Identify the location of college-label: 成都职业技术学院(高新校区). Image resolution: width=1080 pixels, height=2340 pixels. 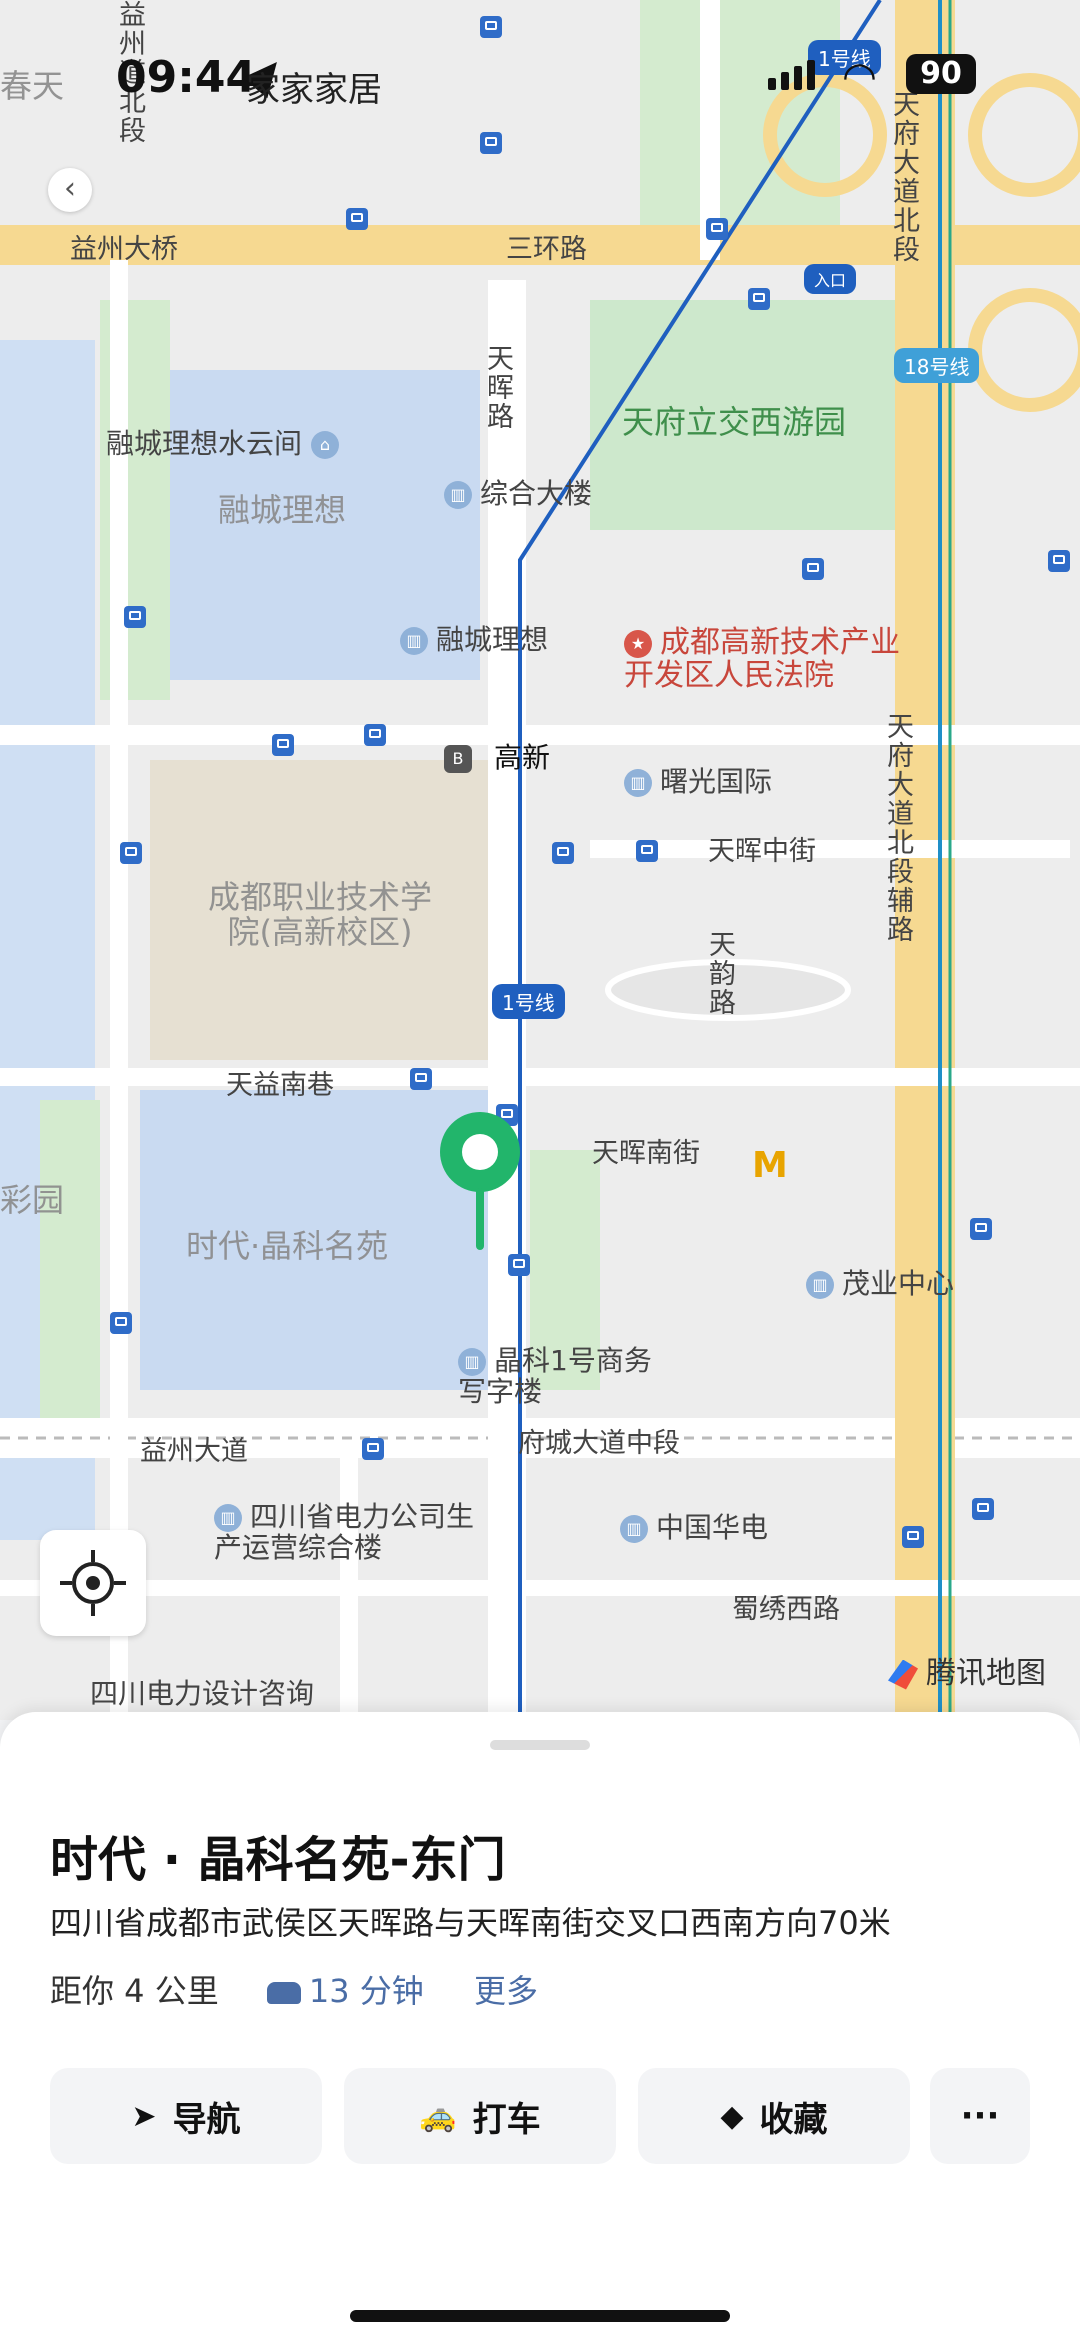
(319, 915).